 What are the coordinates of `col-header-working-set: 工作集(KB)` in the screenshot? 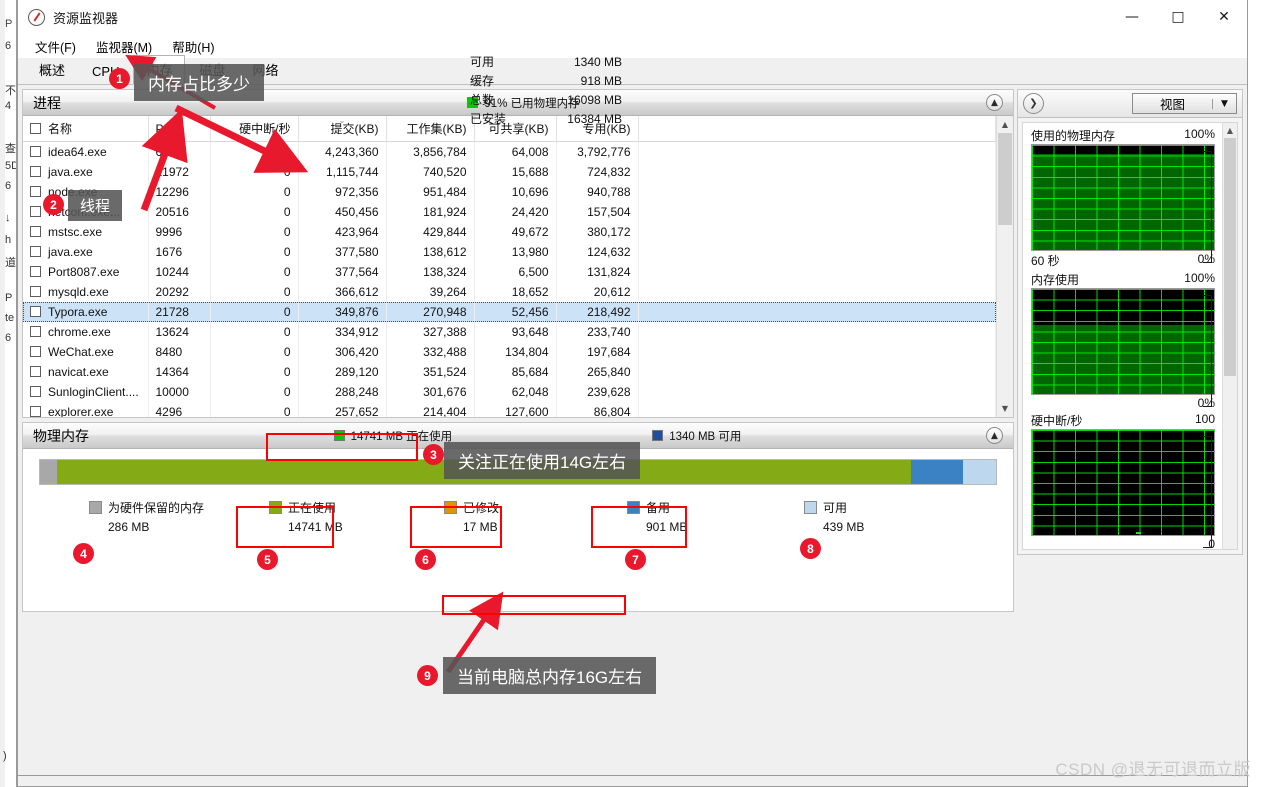 It's located at (430, 129).